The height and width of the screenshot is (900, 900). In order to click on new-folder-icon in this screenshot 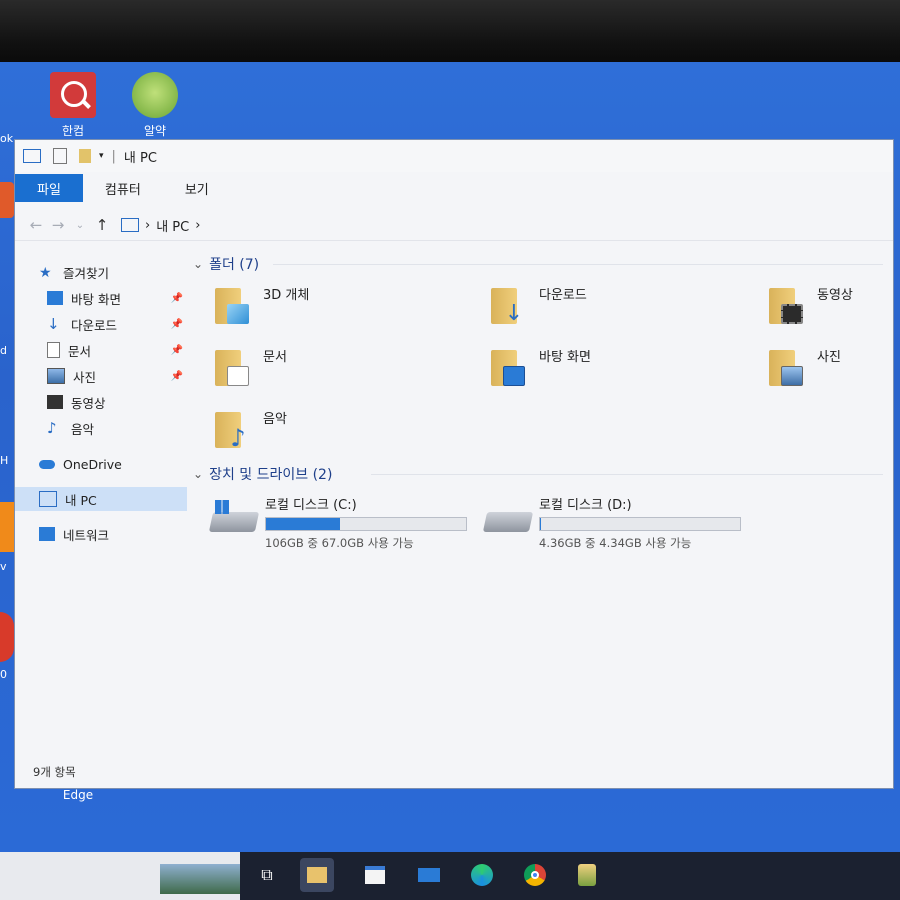, I will do `click(85, 156)`.